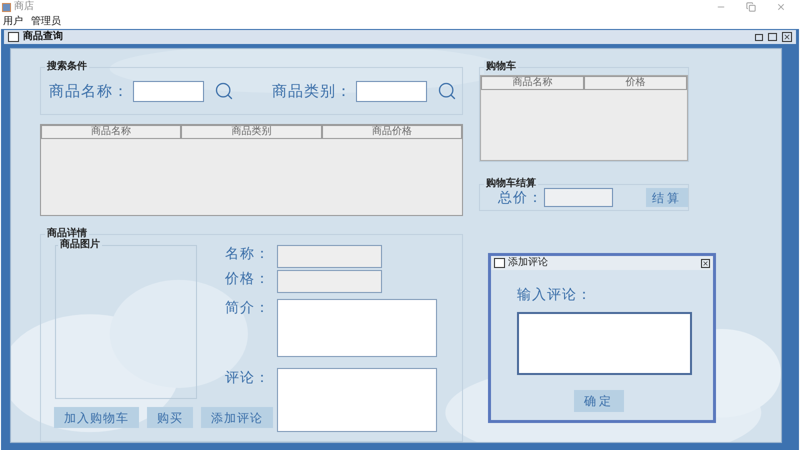 Image resolution: width=800 pixels, height=450 pixels. Describe the element at coordinates (599, 401) in the screenshot. I see `confirm-button: 确定` at that location.